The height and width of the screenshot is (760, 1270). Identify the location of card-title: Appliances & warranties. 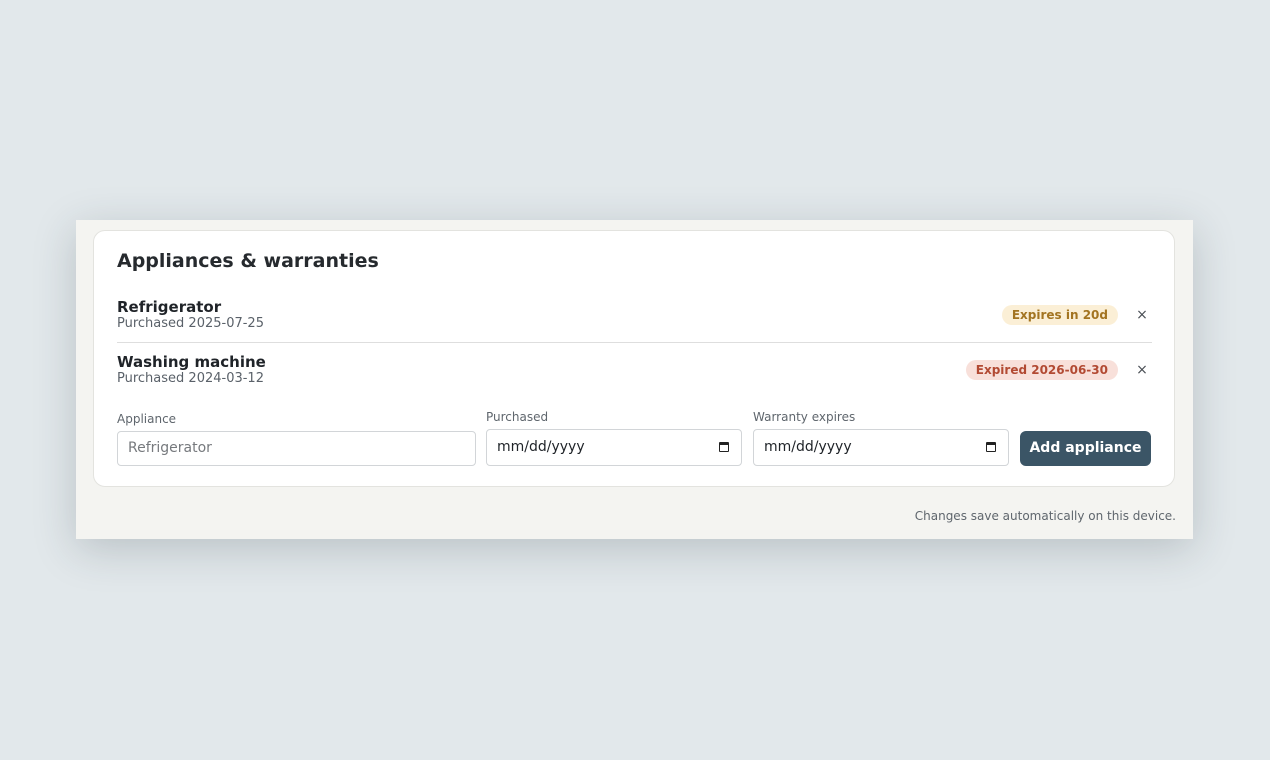
(248, 261).